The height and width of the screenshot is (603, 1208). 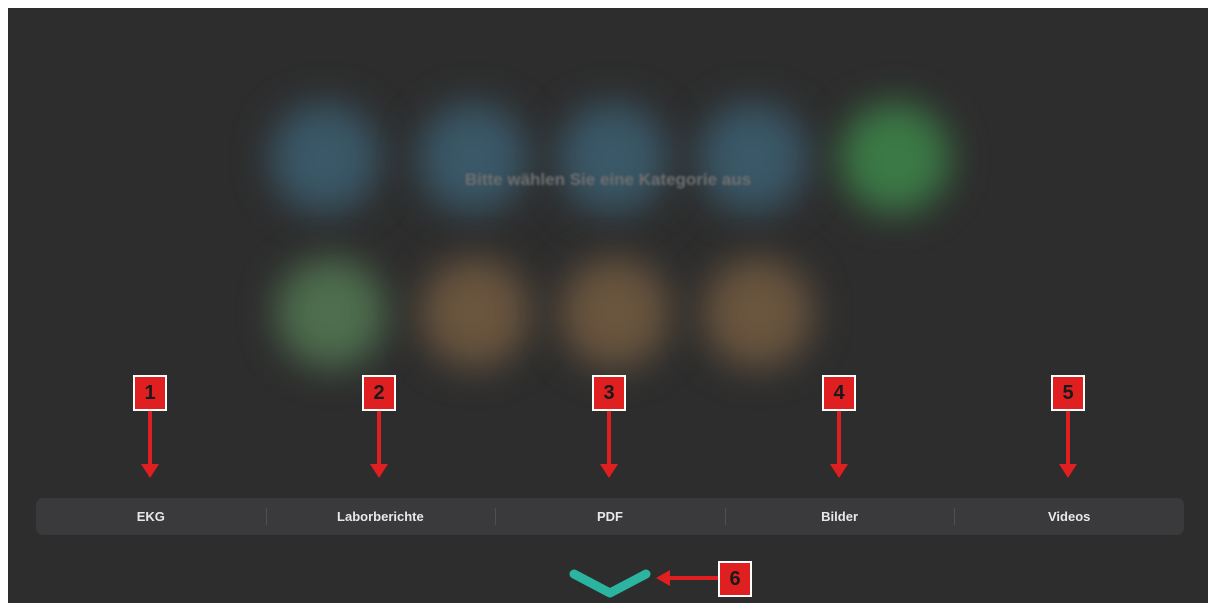 I want to click on tab-videos: Videos, so click(x=1069, y=516).